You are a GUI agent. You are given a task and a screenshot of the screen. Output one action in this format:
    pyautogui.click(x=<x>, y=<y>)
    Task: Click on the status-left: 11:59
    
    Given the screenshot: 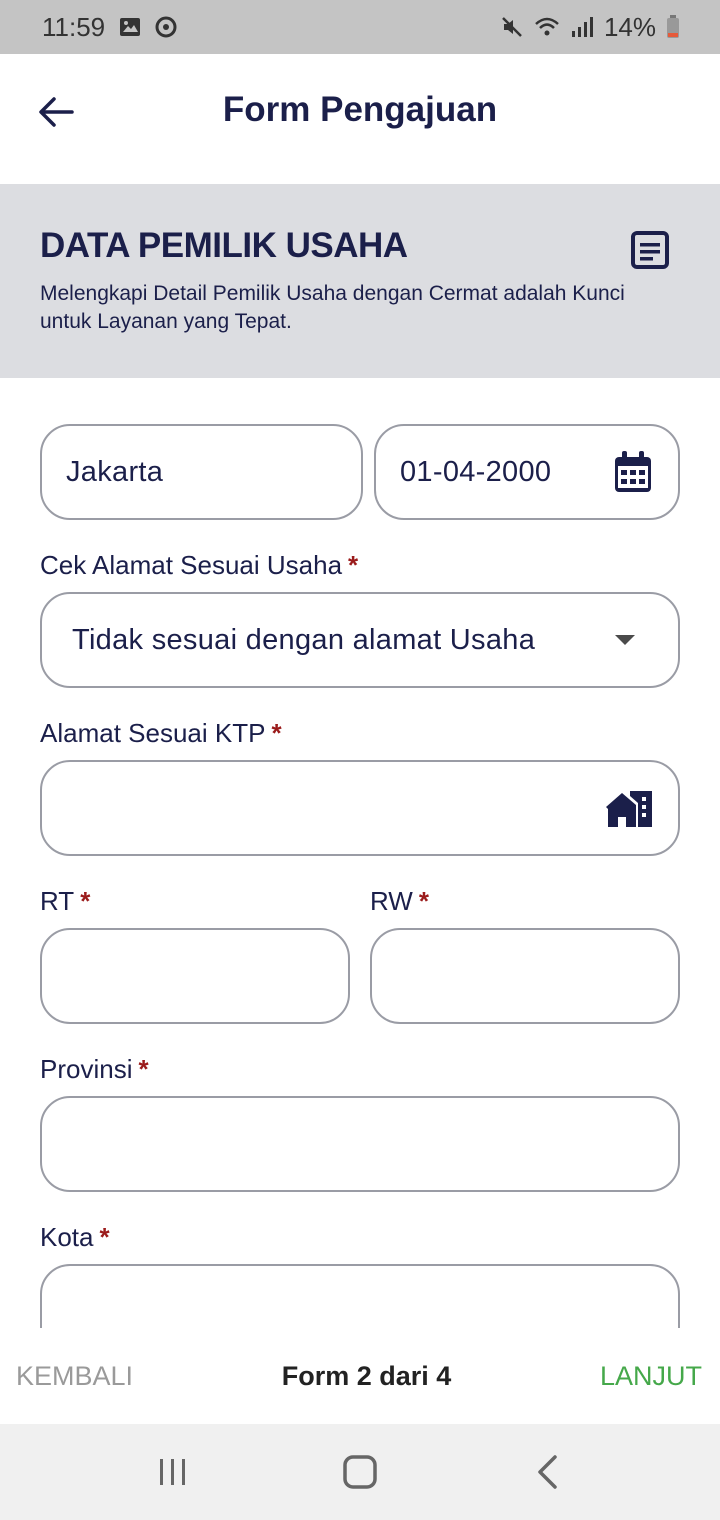 What is the action you would take?
    pyautogui.click(x=109, y=27)
    